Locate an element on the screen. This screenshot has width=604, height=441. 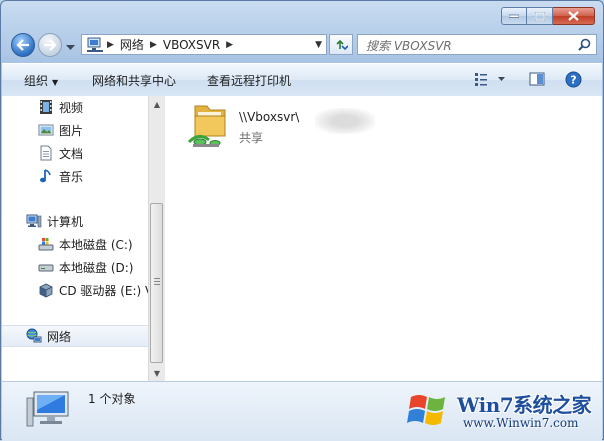
nav-item-music: 音乐 is located at coordinates (75, 176).